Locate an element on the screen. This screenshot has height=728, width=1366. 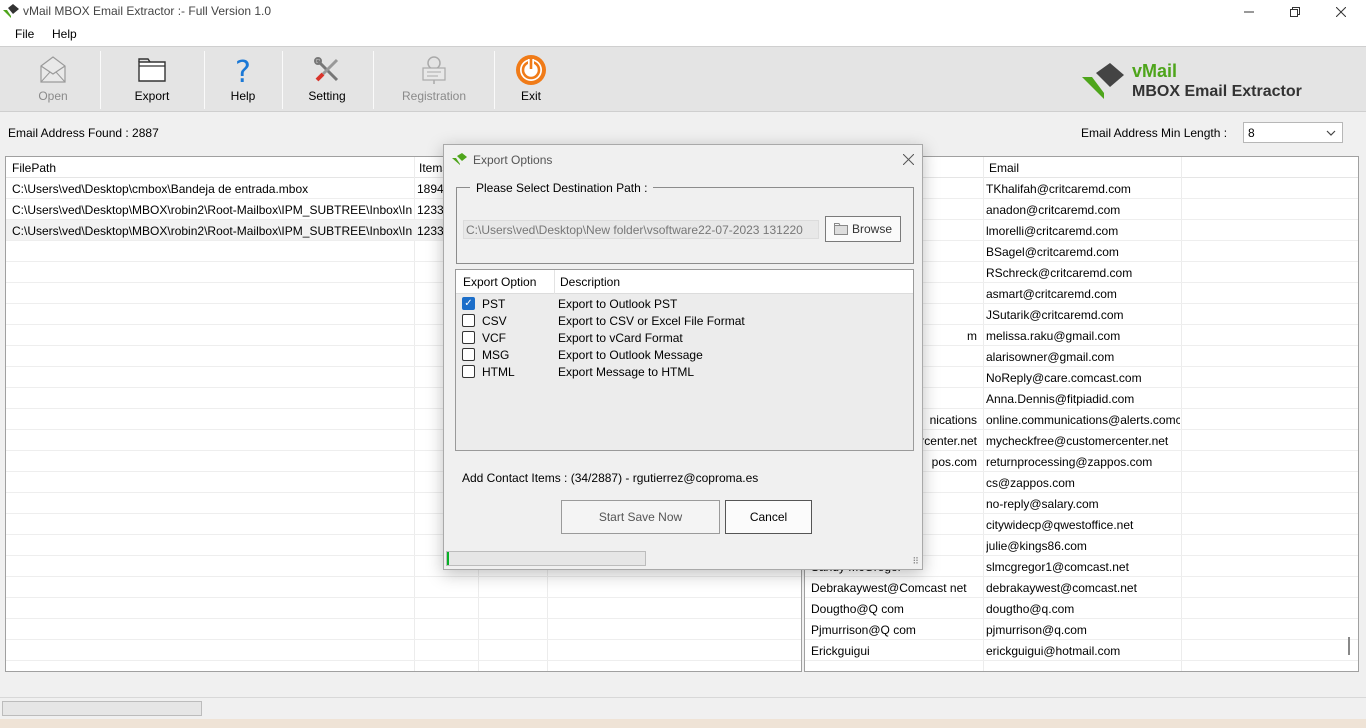
name-cell: Dougtho@Q com is located at coordinates (857, 609).